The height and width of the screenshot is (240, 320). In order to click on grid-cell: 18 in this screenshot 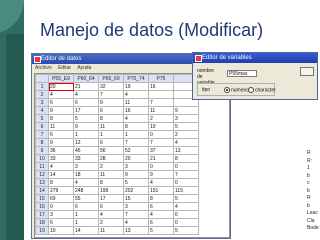, I will do `click(86, 174)`.